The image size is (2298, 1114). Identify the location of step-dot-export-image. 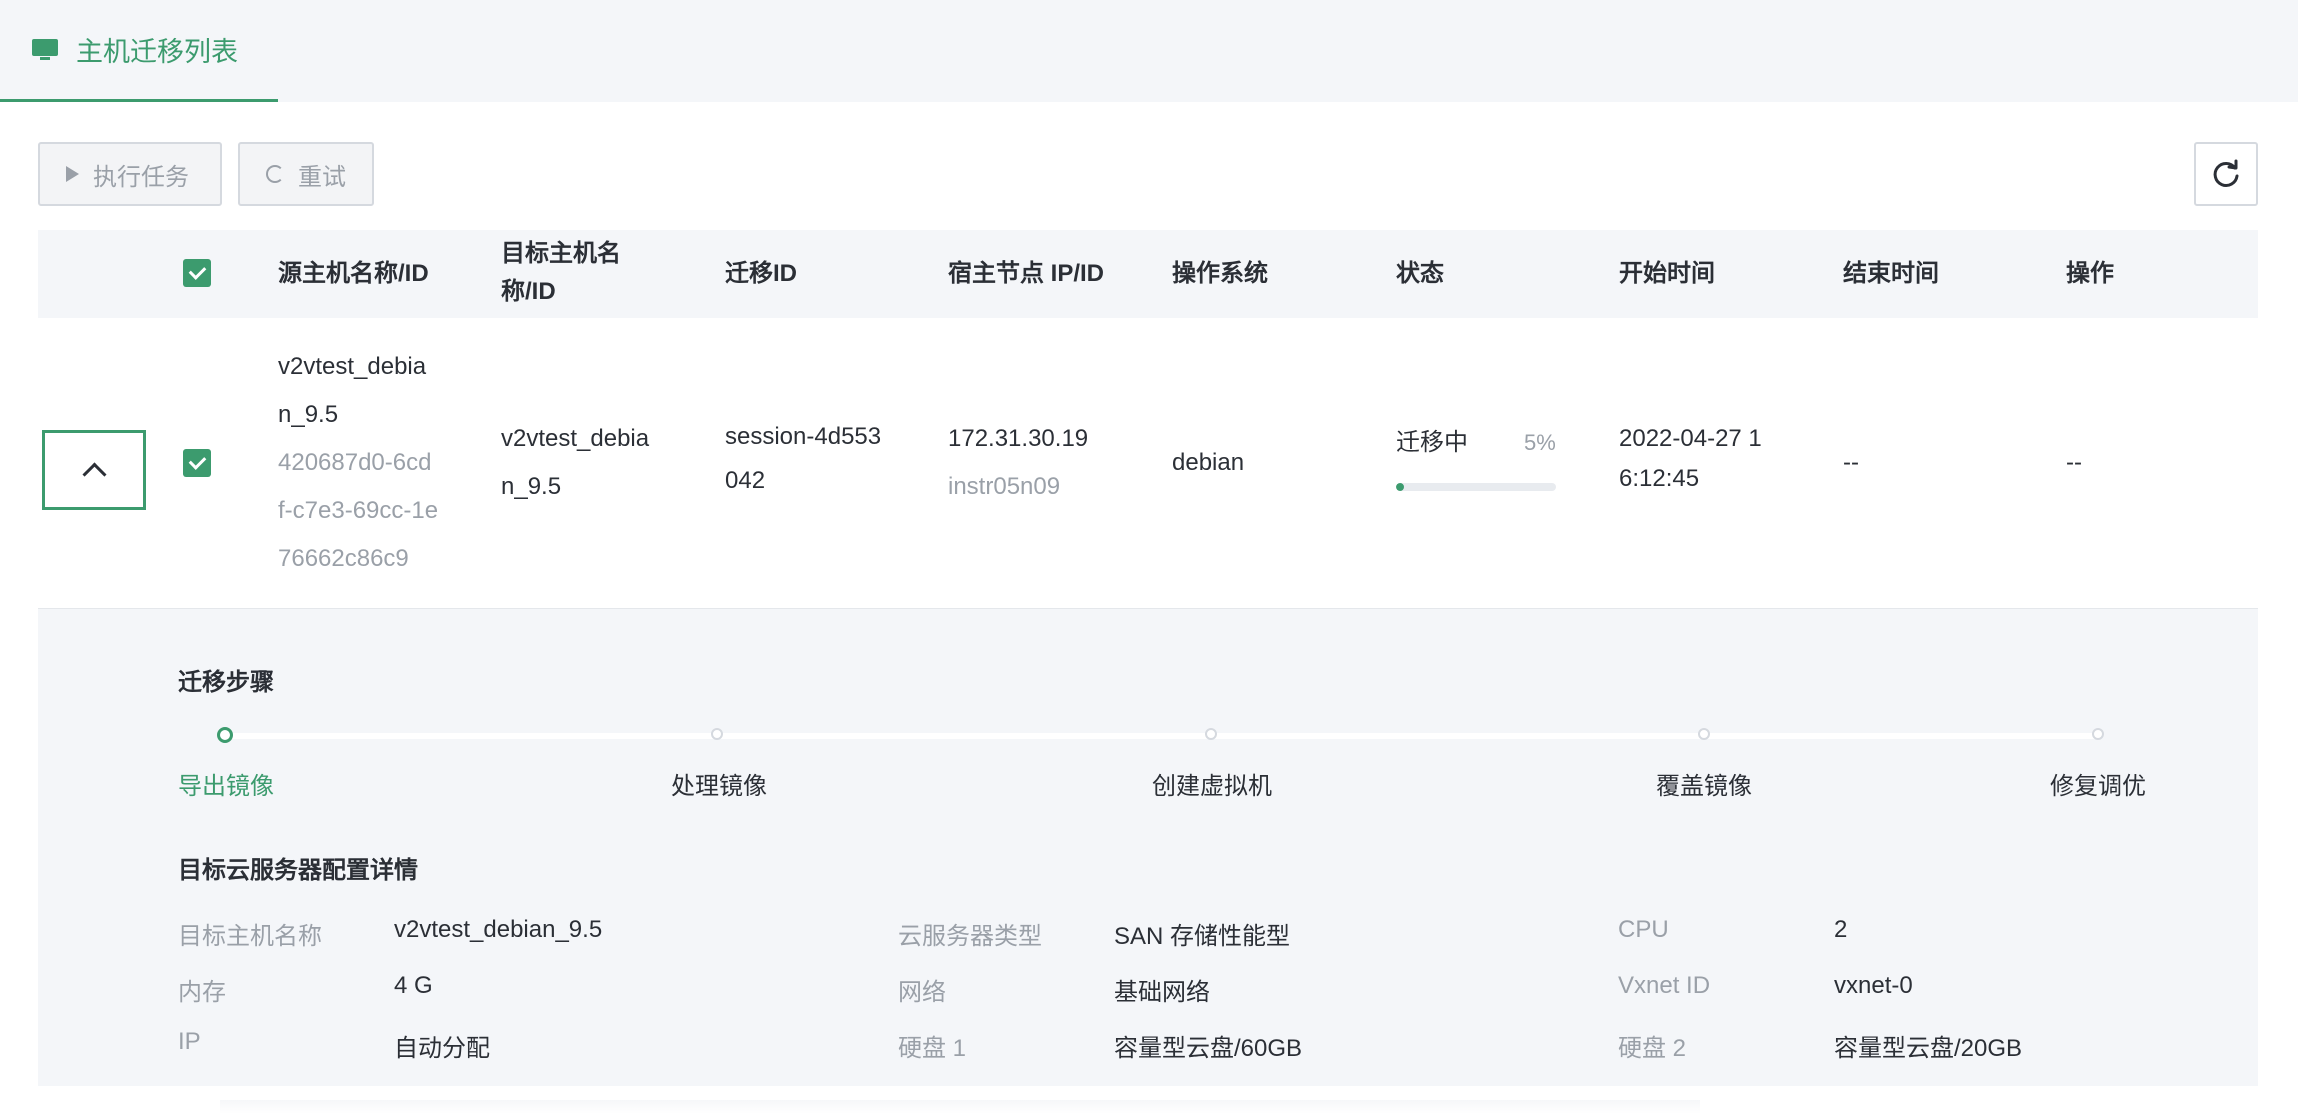
(225, 735).